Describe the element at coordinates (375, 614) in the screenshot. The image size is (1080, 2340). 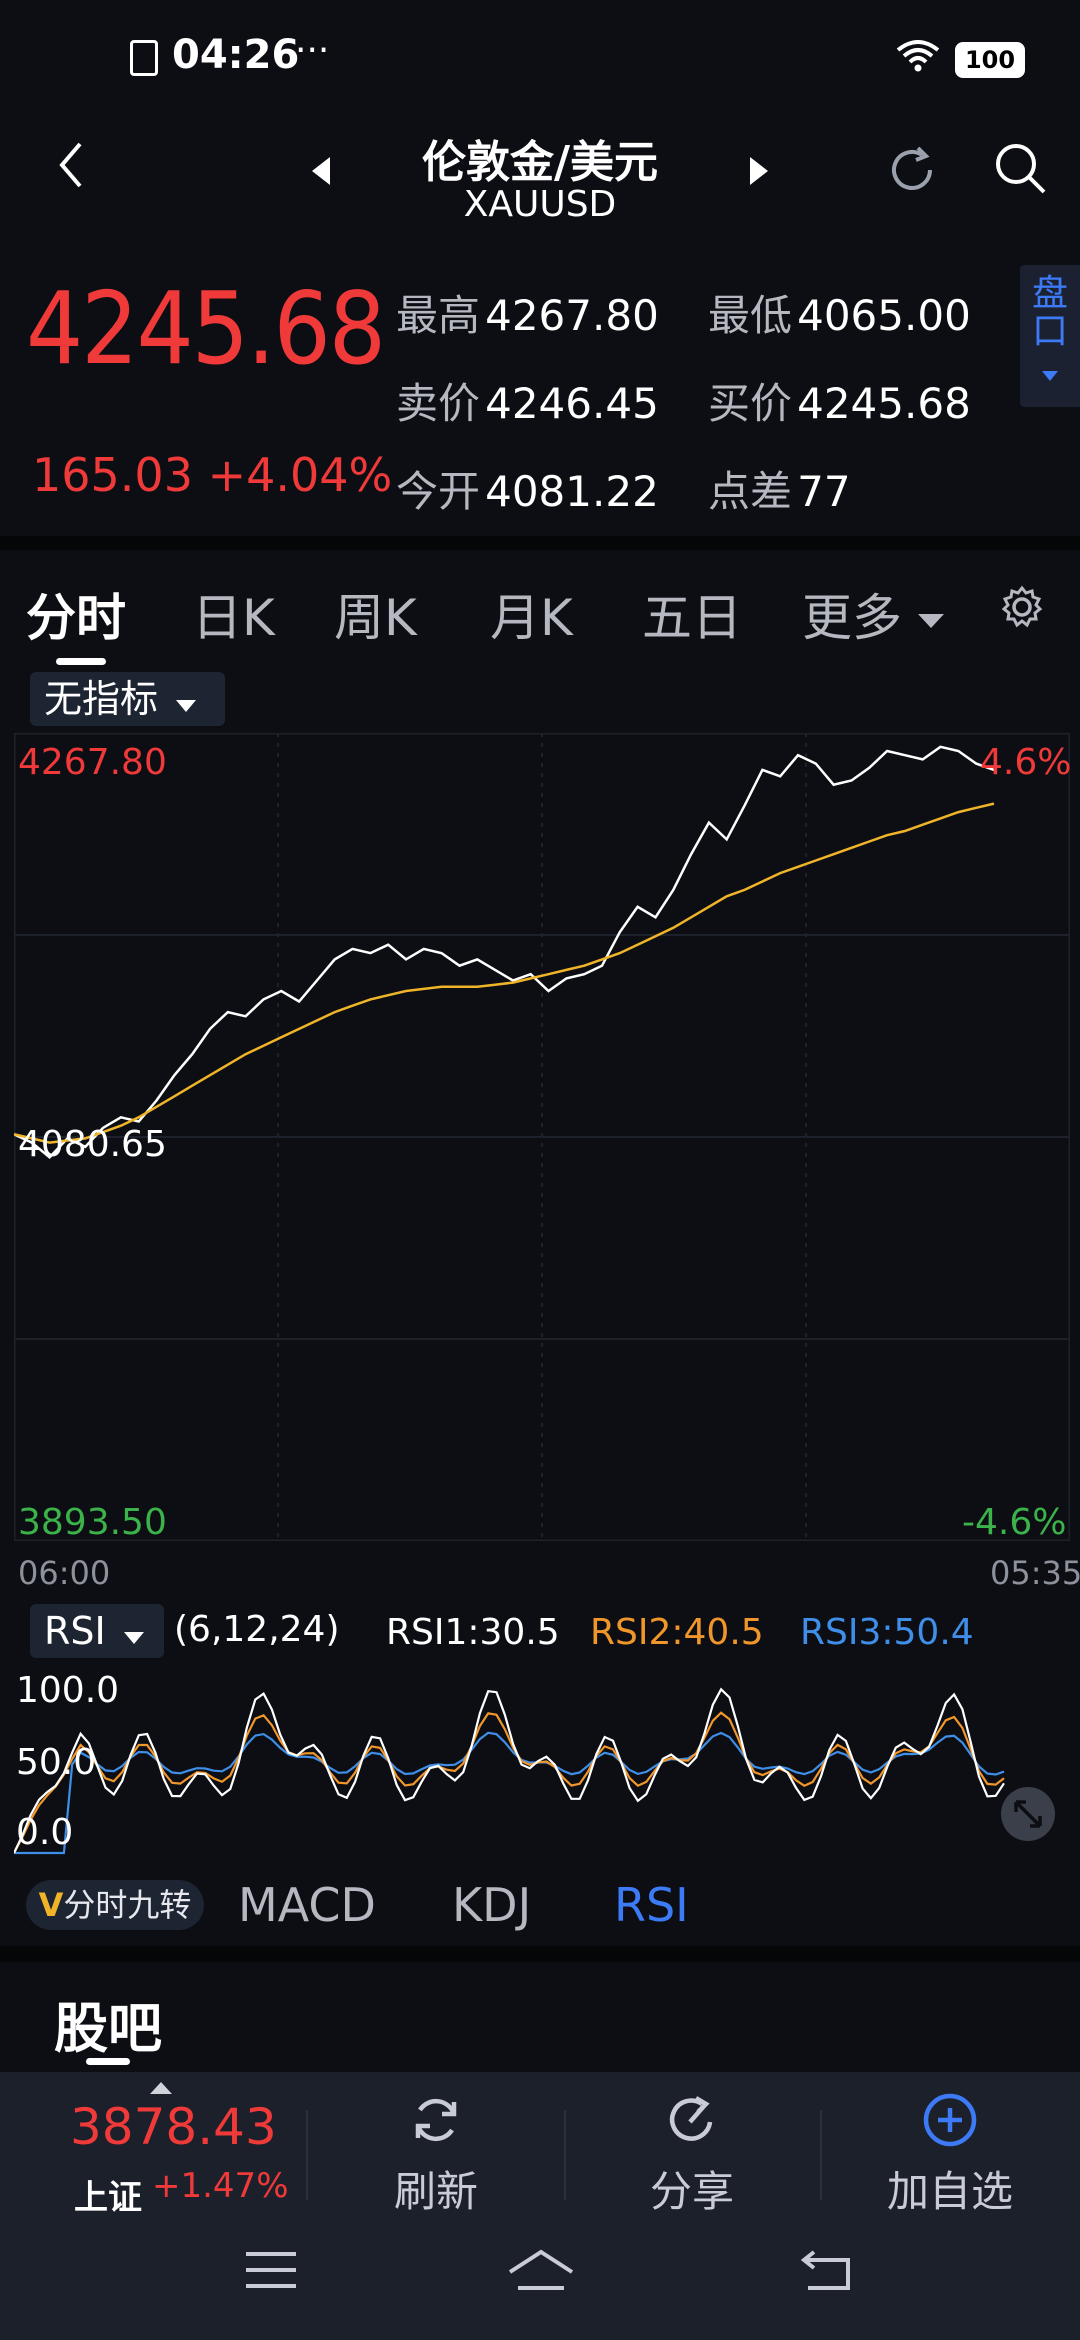
I see `tab-weekly-k: 周K` at that location.